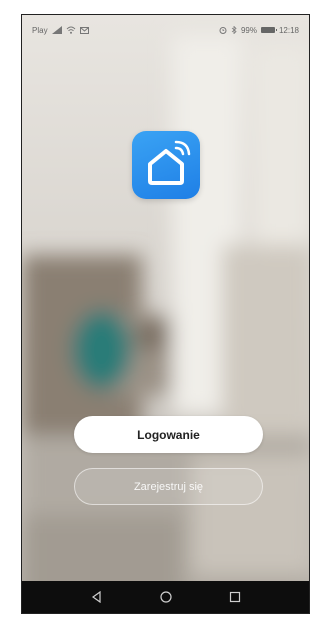 The height and width of the screenshot is (628, 332). Describe the element at coordinates (259, 30) in the screenshot. I see `status-bar-right: 99% 12:18` at that location.